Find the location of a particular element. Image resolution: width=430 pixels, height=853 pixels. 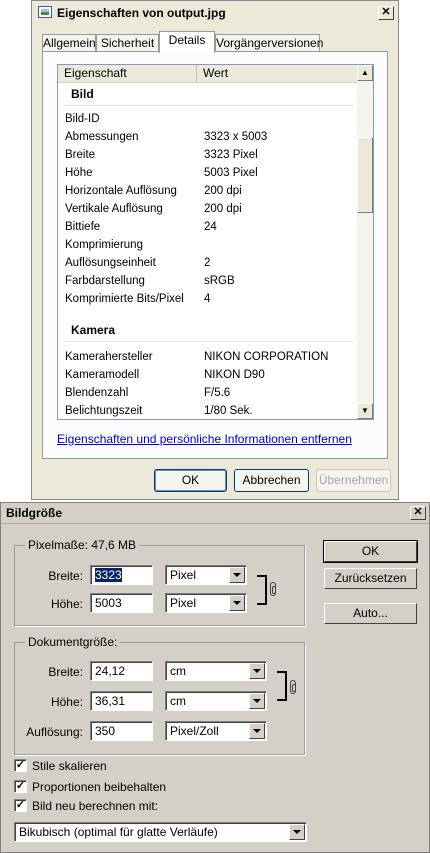

property-row: Horizontale Auflösung 200 dpi is located at coordinates (208, 191).